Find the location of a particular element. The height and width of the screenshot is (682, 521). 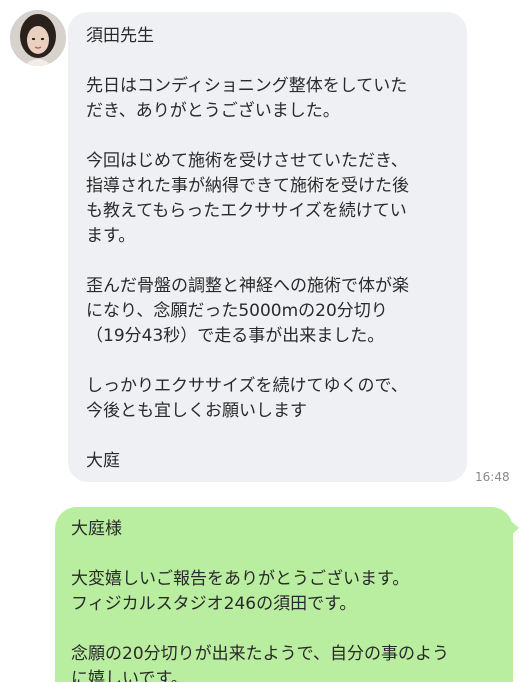

message-line: フィジカルスタジオ246の須田です。 is located at coordinates (214, 604).